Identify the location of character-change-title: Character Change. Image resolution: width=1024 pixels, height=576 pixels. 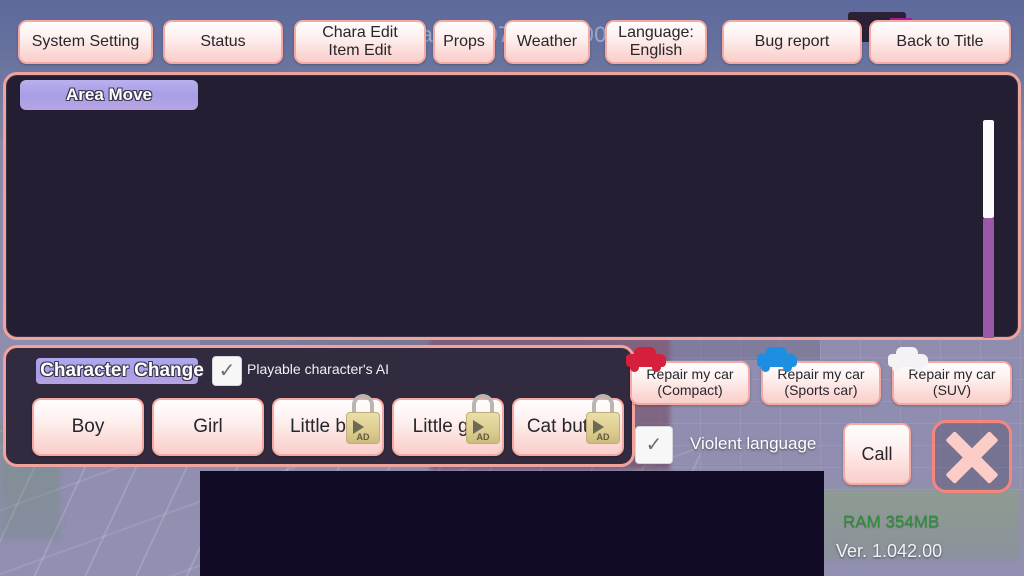
(122, 370).